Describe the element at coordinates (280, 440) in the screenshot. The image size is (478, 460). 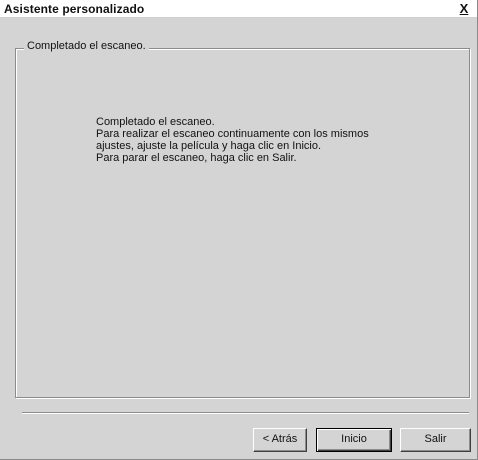
I see `back-button: < Atrás` at that location.